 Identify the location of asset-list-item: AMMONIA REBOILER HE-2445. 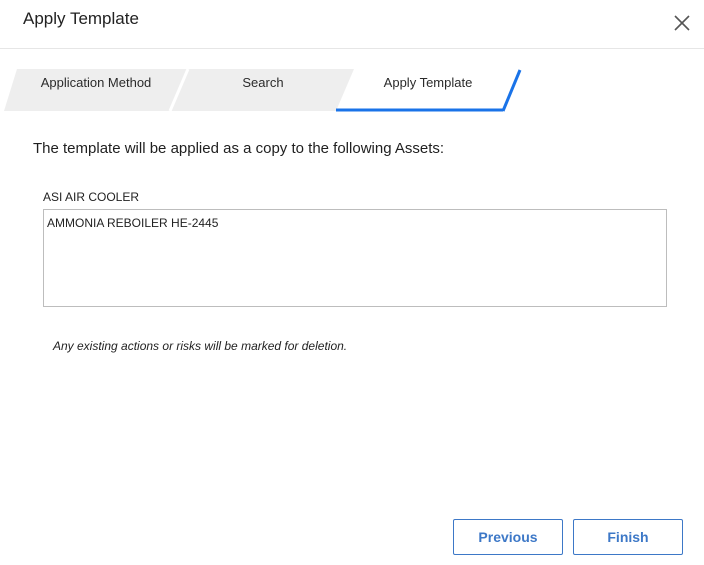
(133, 223).